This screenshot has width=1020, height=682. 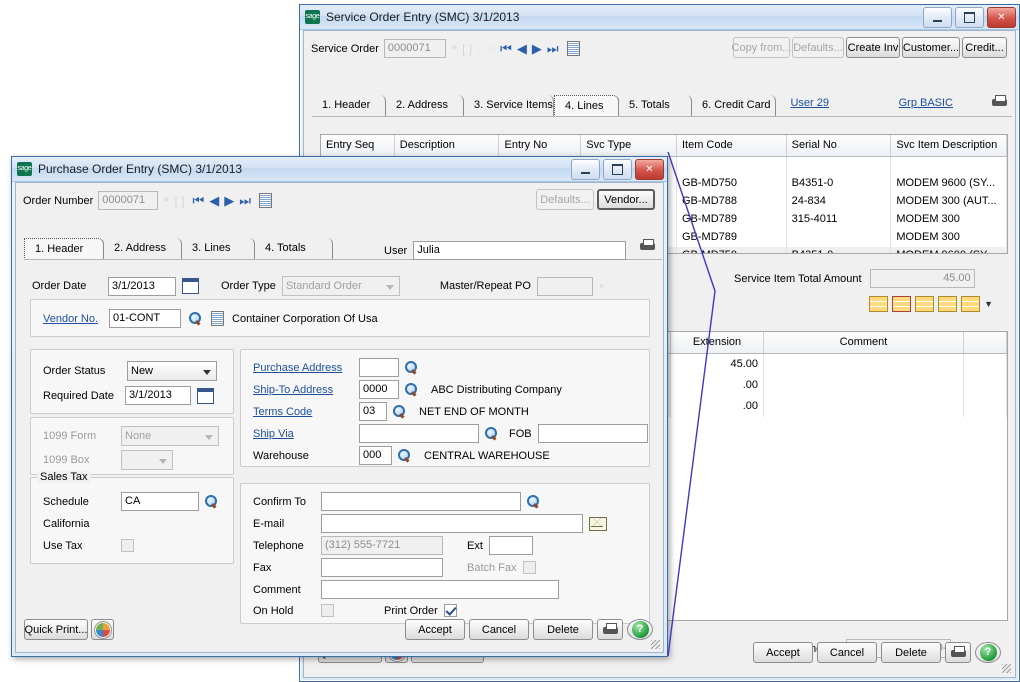 I want to click on service-order-number-input: 0000071, so click(x=414, y=48).